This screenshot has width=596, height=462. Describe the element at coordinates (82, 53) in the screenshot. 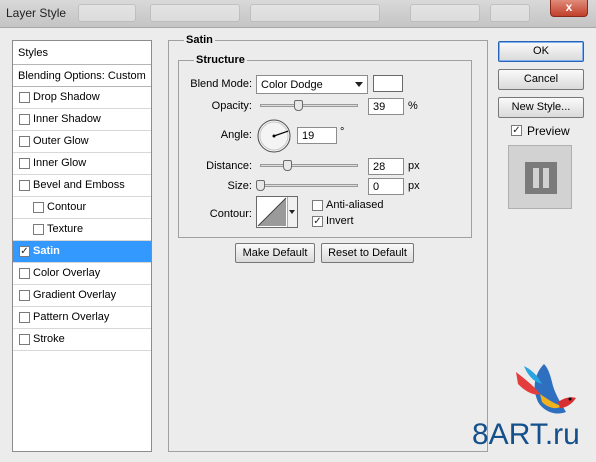

I see `styles-header: Styles` at that location.